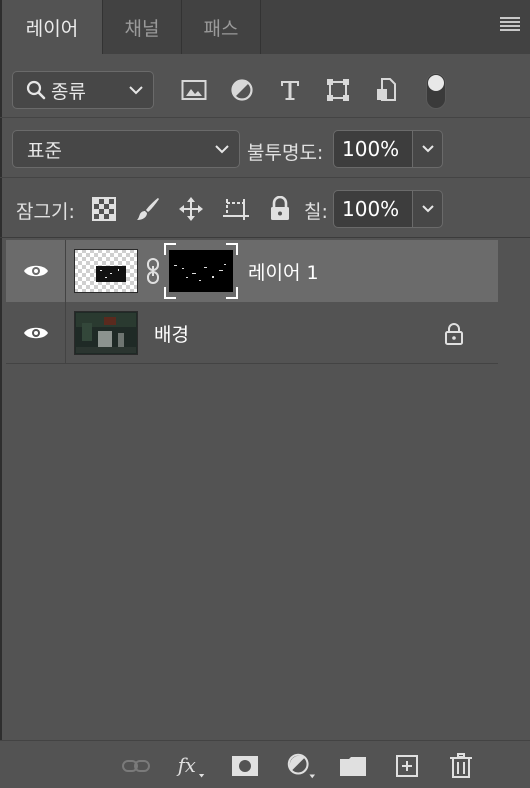  Describe the element at coordinates (236, 209) in the screenshot. I see `lock-artboard-icon` at that location.